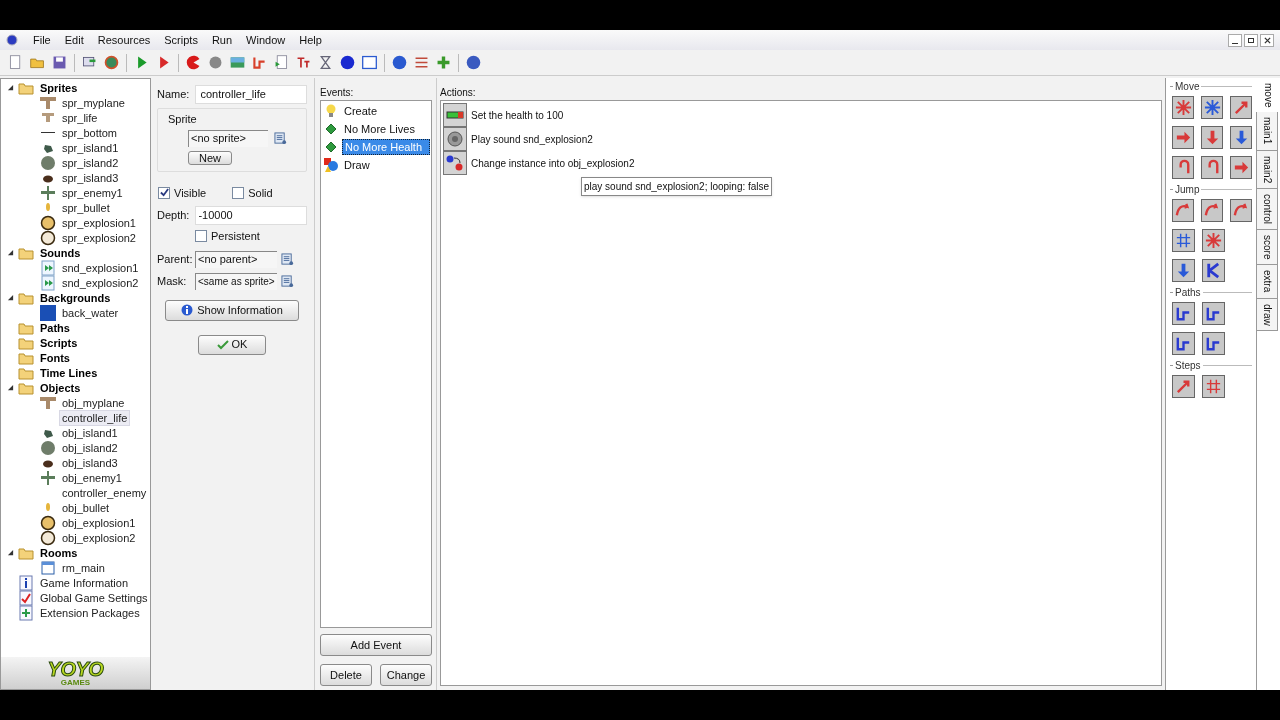  What do you see at coordinates (92, 192) in the screenshot?
I see `tree-item: spr_enemy1` at bounding box center [92, 192].